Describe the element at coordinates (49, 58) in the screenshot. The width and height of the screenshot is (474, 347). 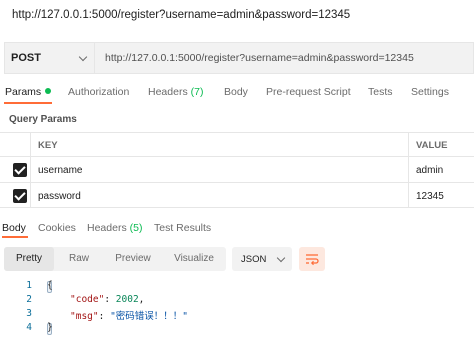
I see `method-select: POST` at that location.